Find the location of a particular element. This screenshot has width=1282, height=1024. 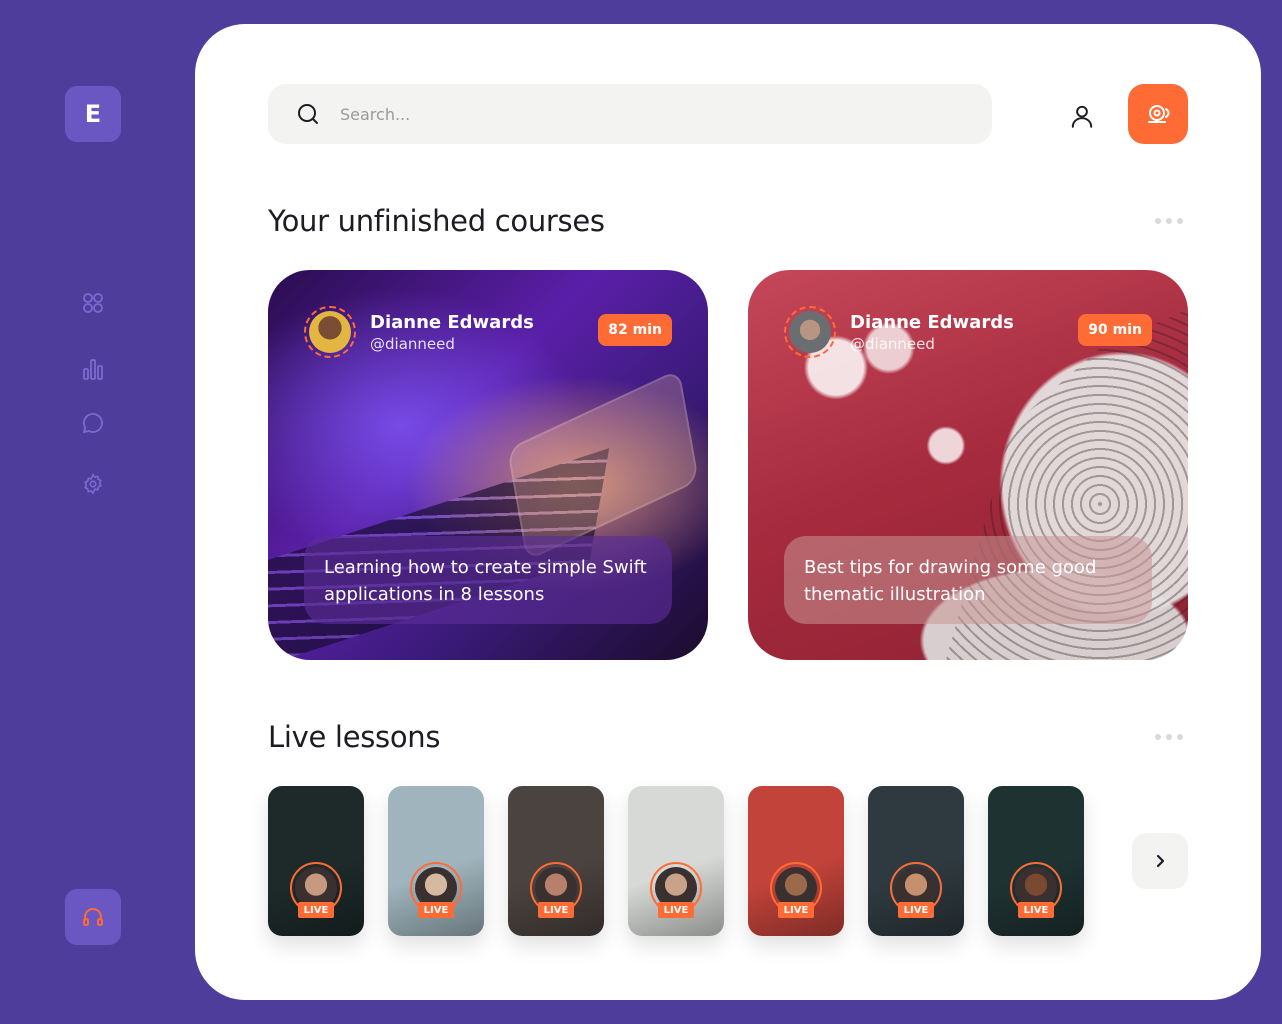

grid-icon is located at coordinates (93, 303).